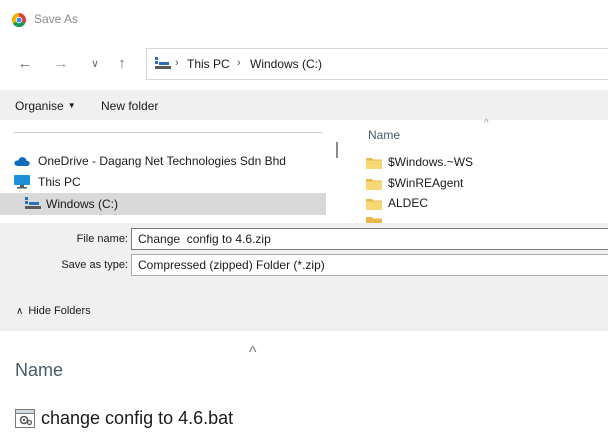  What do you see at coordinates (408, 203) in the screenshot?
I see `file-name: ALDEC` at bounding box center [408, 203].